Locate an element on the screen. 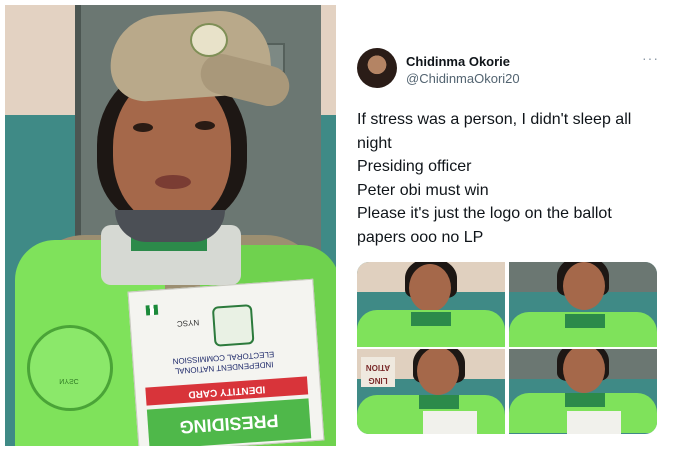 This screenshot has width=678, height=452. vest-emblem is located at coordinates (70, 368).